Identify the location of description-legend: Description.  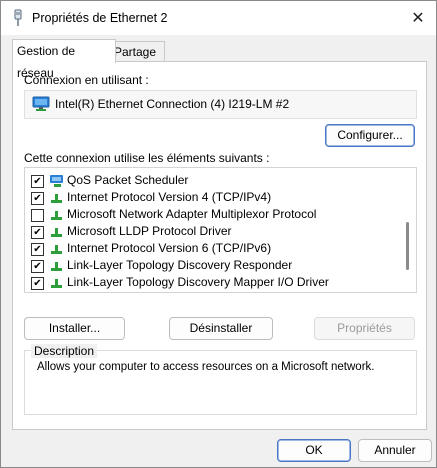
(64, 351).